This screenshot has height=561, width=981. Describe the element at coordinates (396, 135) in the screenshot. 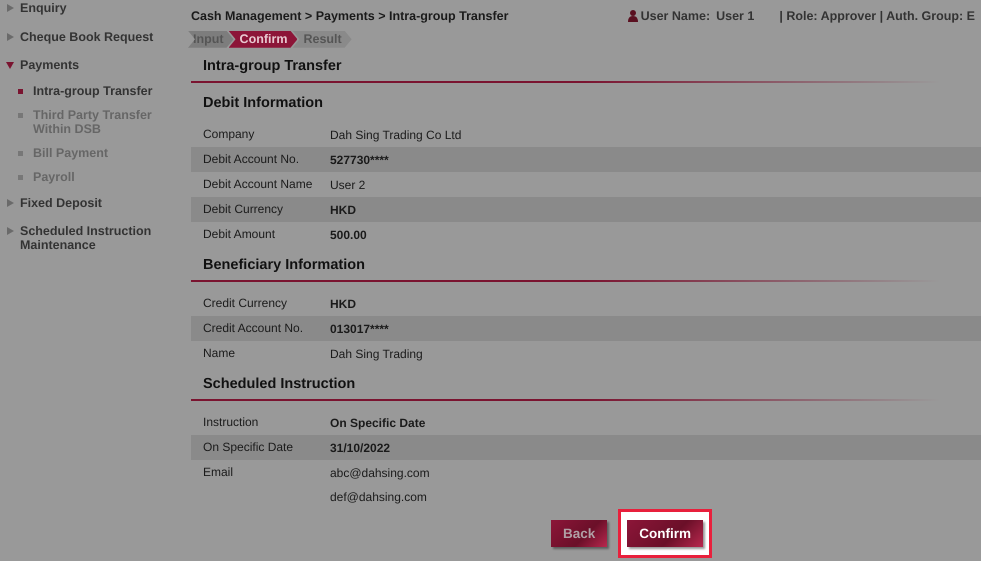

I see `field-value: Dah Sing Trading Co Ltd` at that location.